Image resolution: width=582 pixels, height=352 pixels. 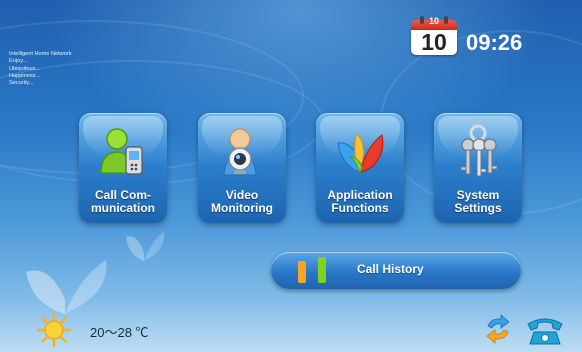 I want to click on call-communication-button: Call Com- munication, so click(x=123, y=168).